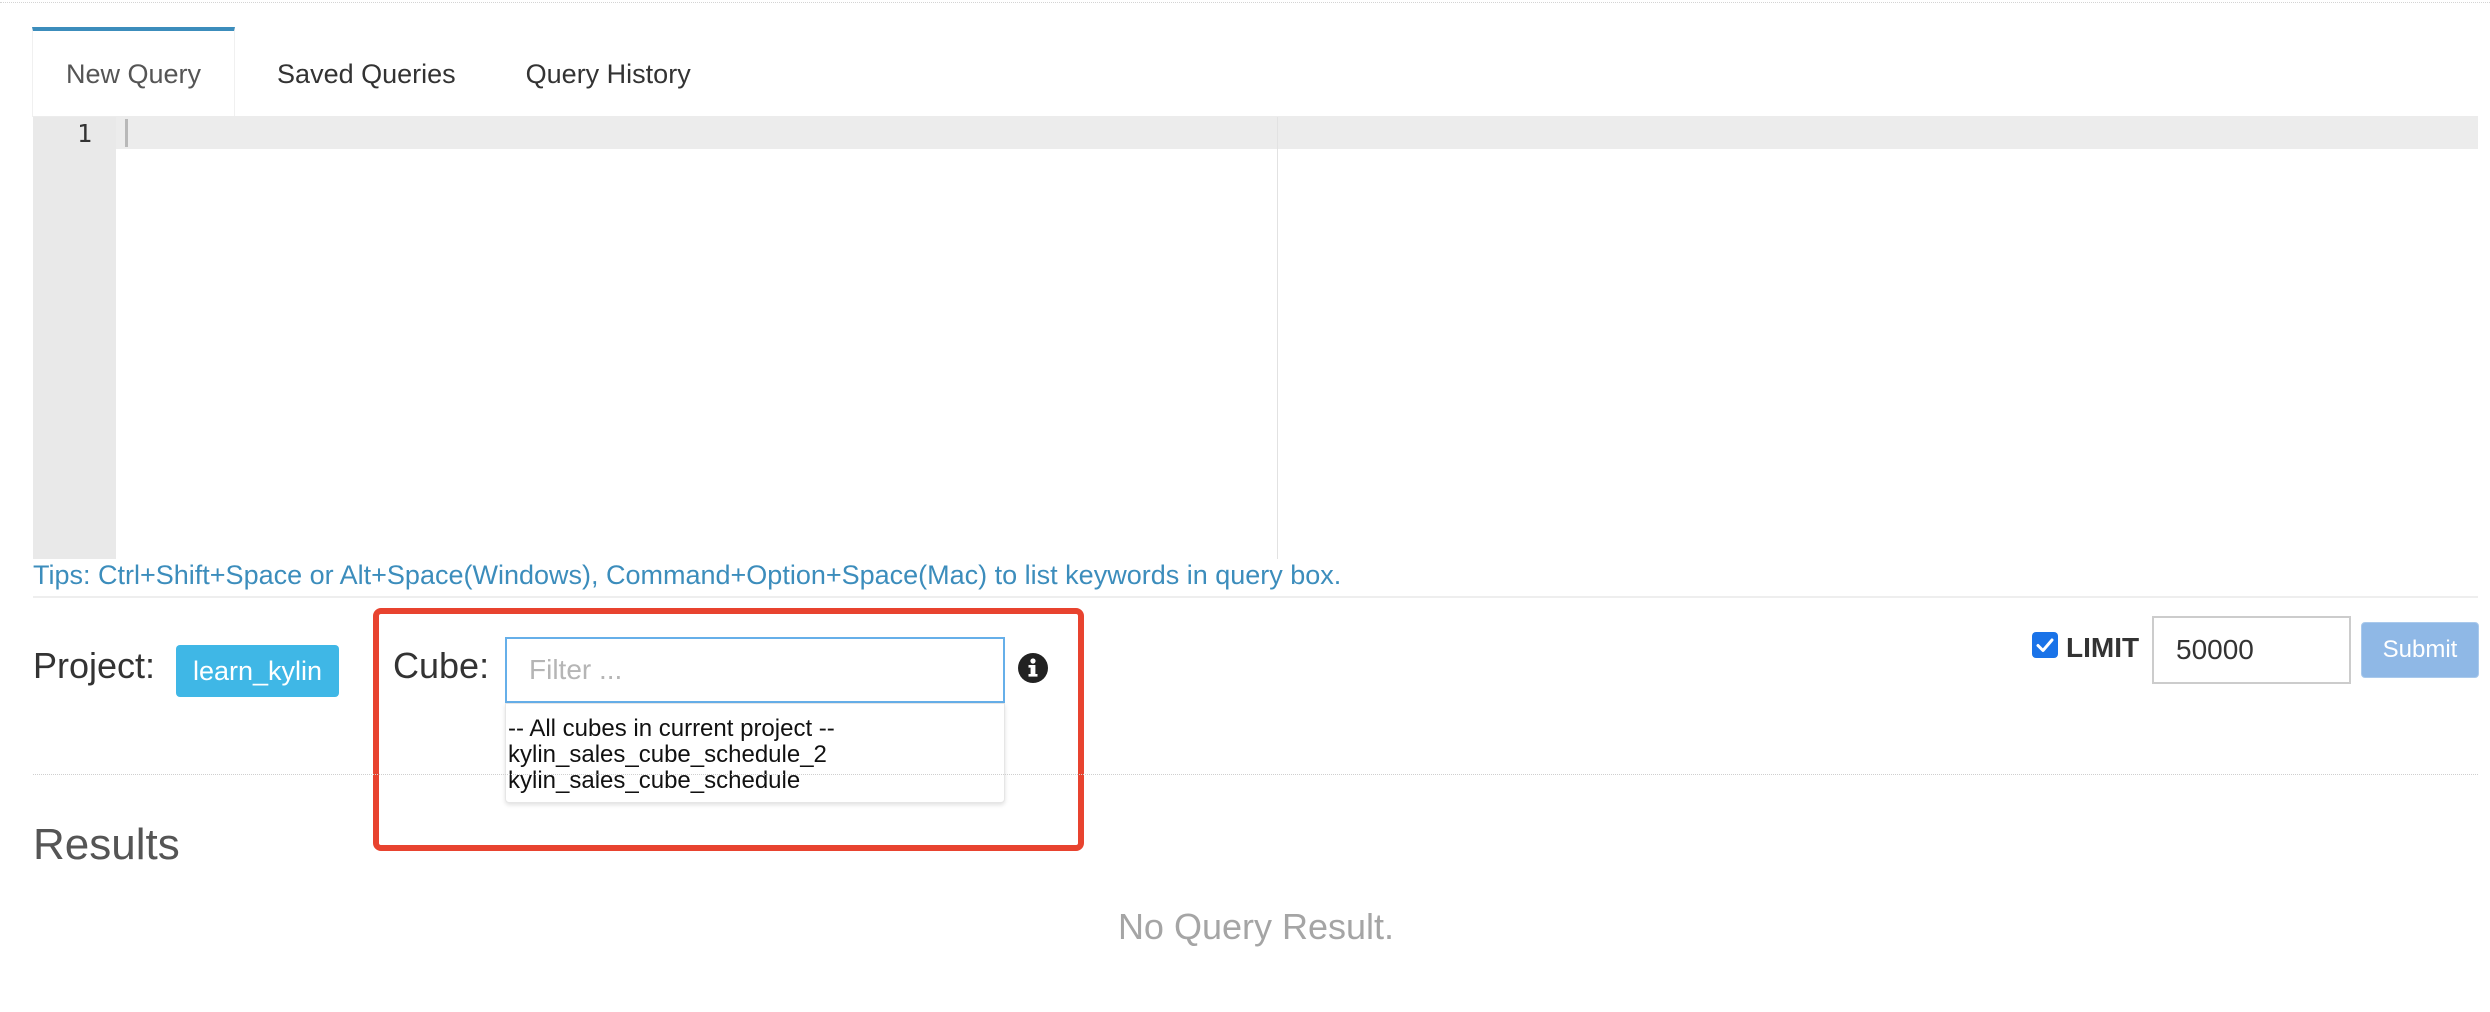 This screenshot has width=2490, height=1012. What do you see at coordinates (126, 133) in the screenshot?
I see `editor-cursor` at bounding box center [126, 133].